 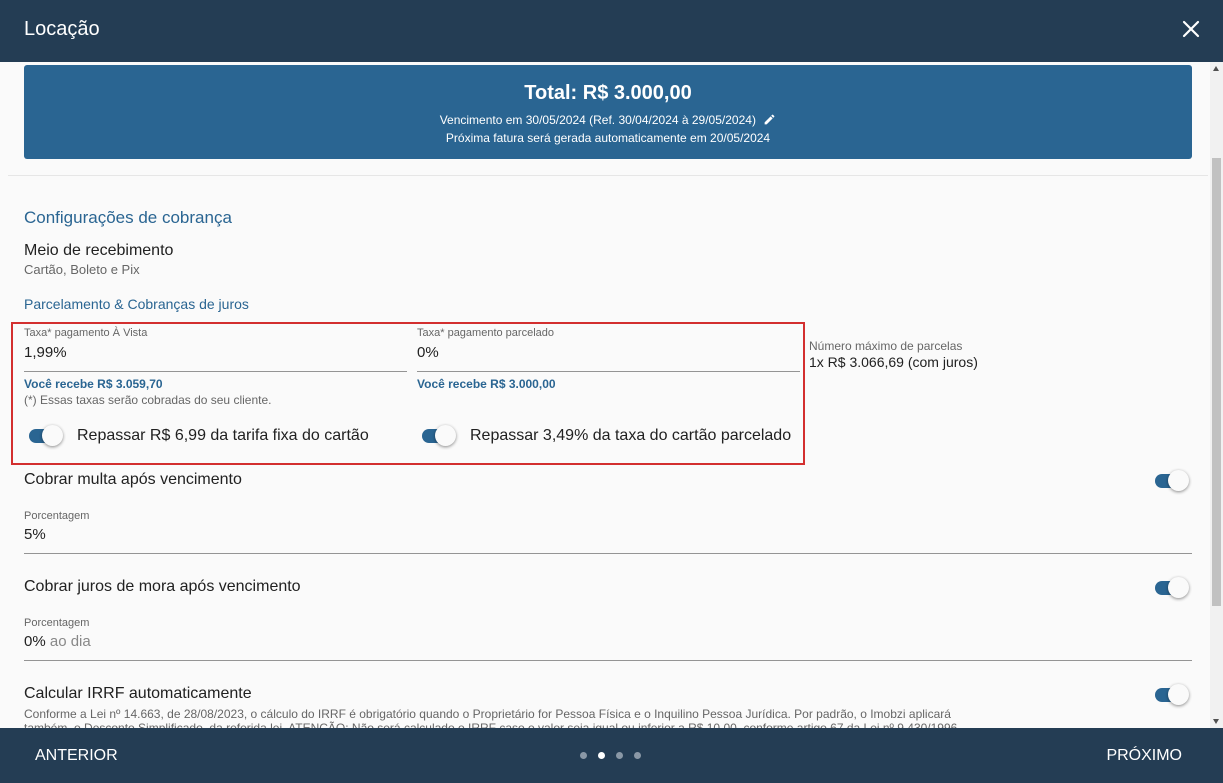 I want to click on scroll-down-arrow-icon, so click(x=1216, y=721).